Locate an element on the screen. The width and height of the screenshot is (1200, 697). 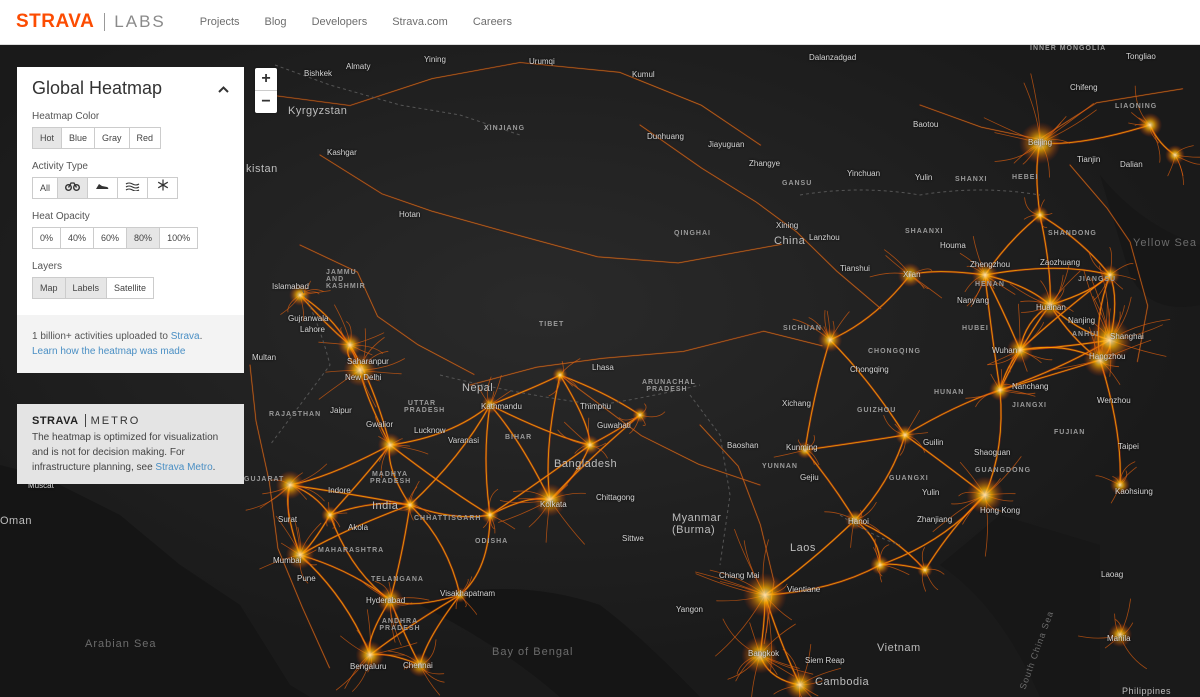
layer-option-satellite: Satellite is located at coordinates (130, 288).